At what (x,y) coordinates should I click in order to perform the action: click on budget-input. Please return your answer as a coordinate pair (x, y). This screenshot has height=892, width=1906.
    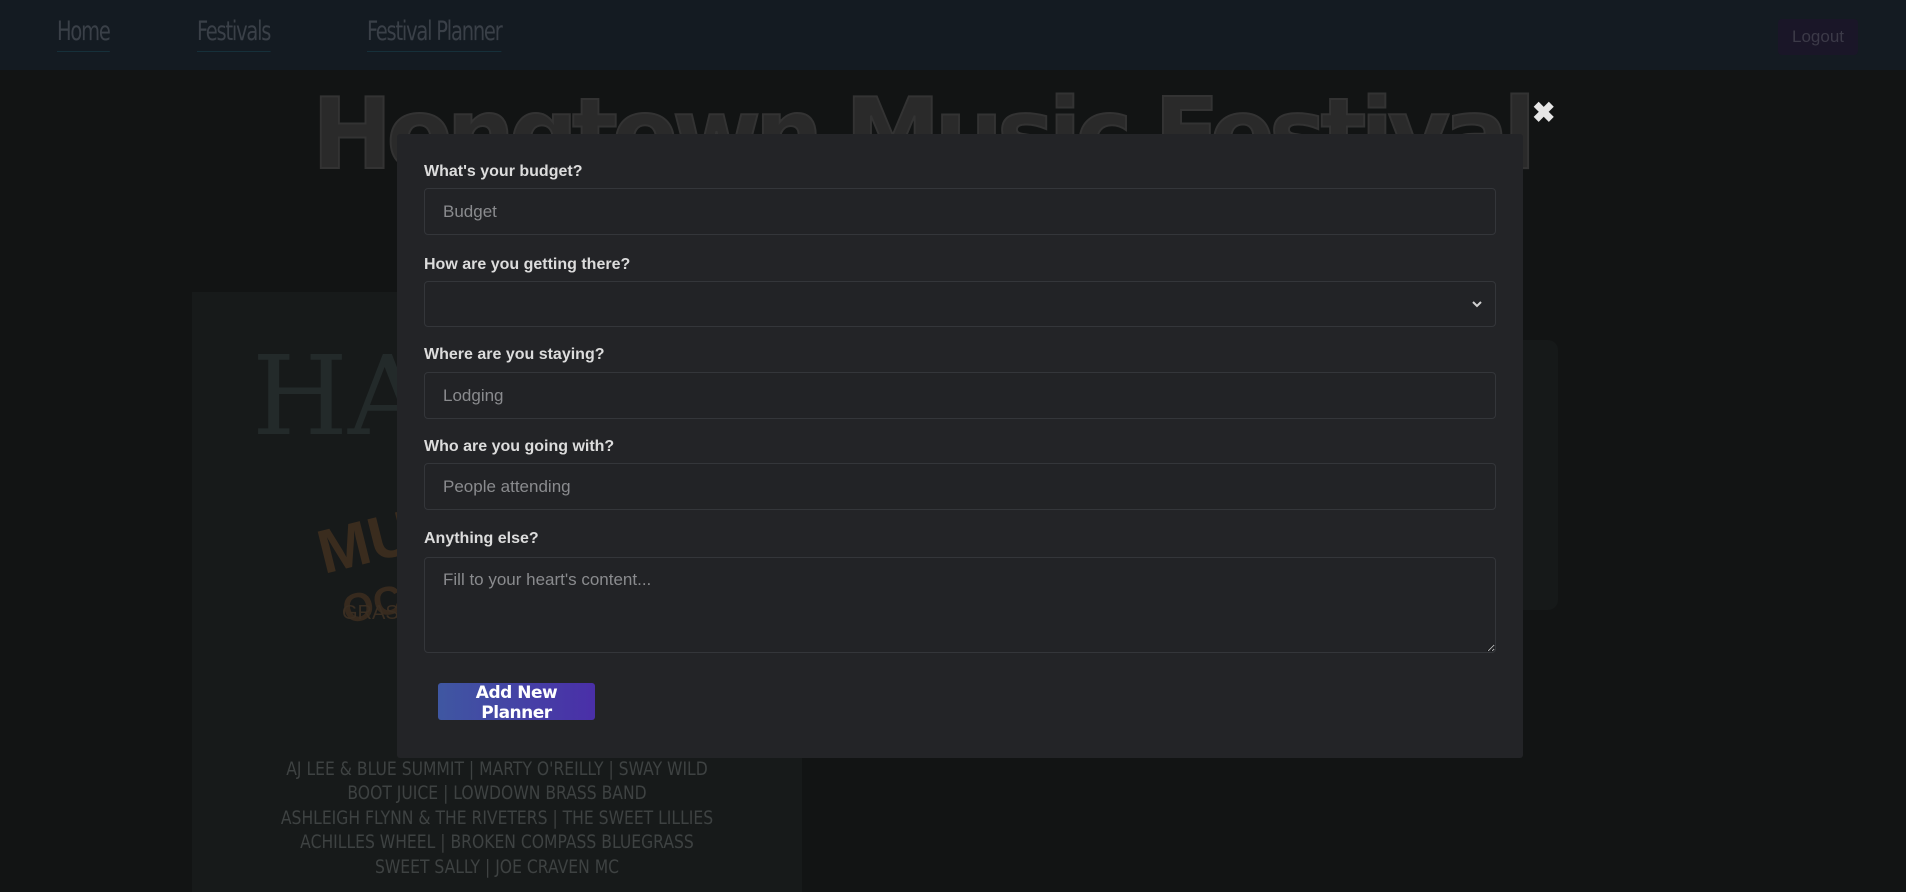
    Looking at the image, I should click on (960, 211).